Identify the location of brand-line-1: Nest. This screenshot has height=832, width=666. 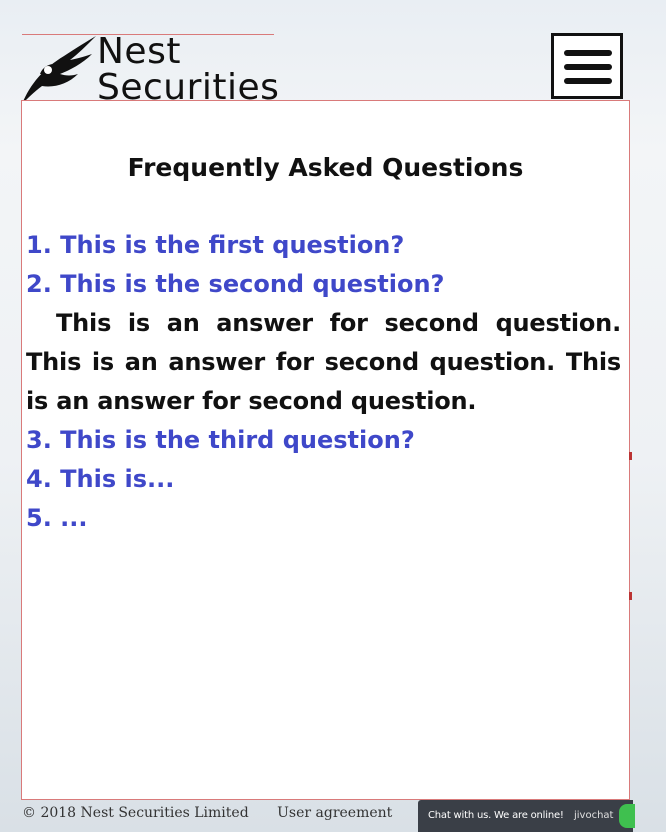
(139, 51).